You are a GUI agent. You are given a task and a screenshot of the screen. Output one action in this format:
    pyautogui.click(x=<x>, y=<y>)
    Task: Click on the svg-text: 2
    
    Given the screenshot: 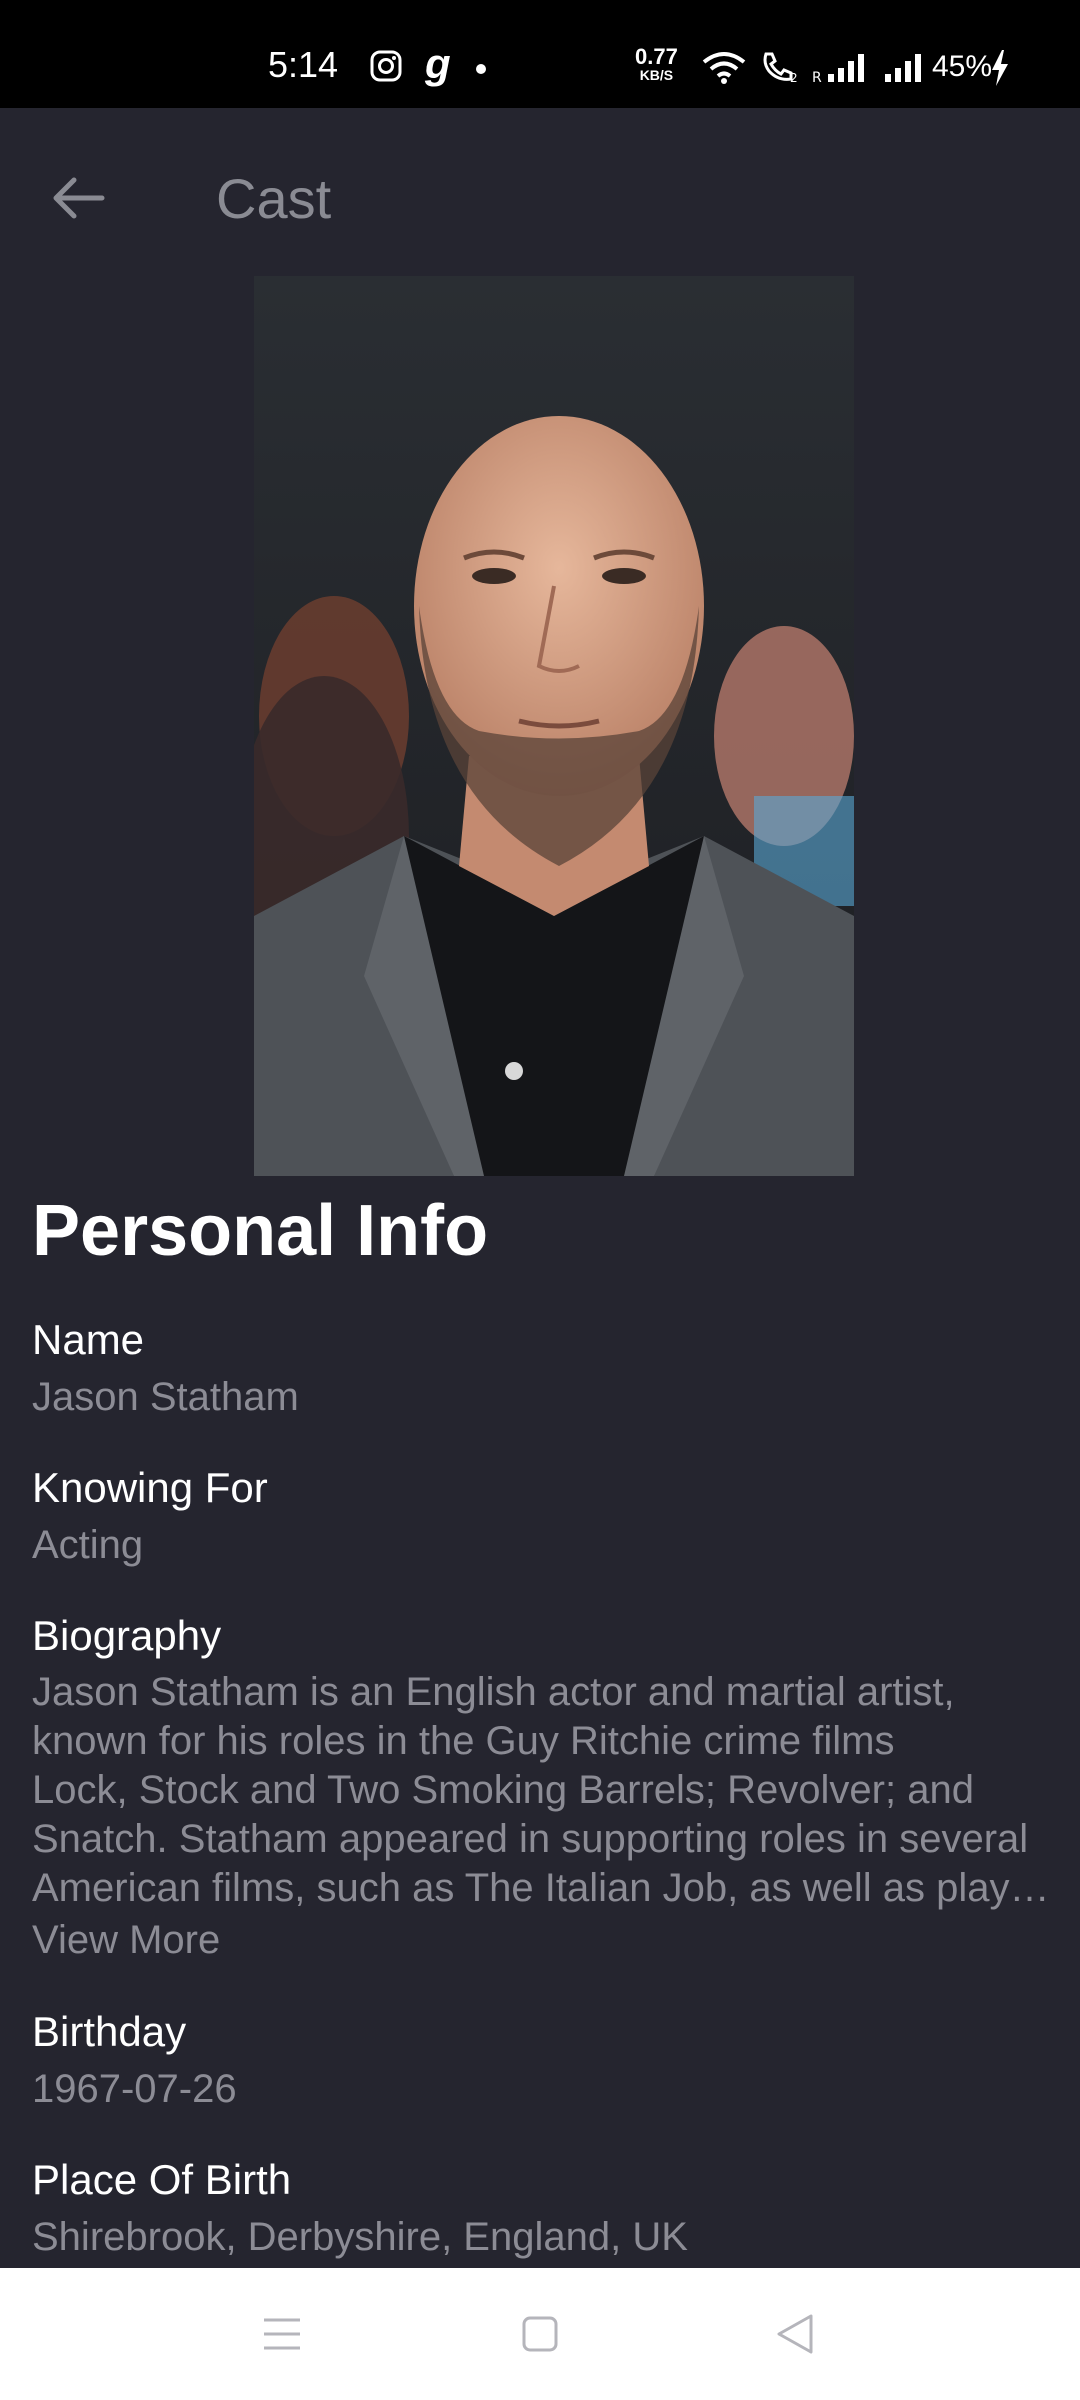 What is the action you would take?
    pyautogui.click(x=794, y=77)
    